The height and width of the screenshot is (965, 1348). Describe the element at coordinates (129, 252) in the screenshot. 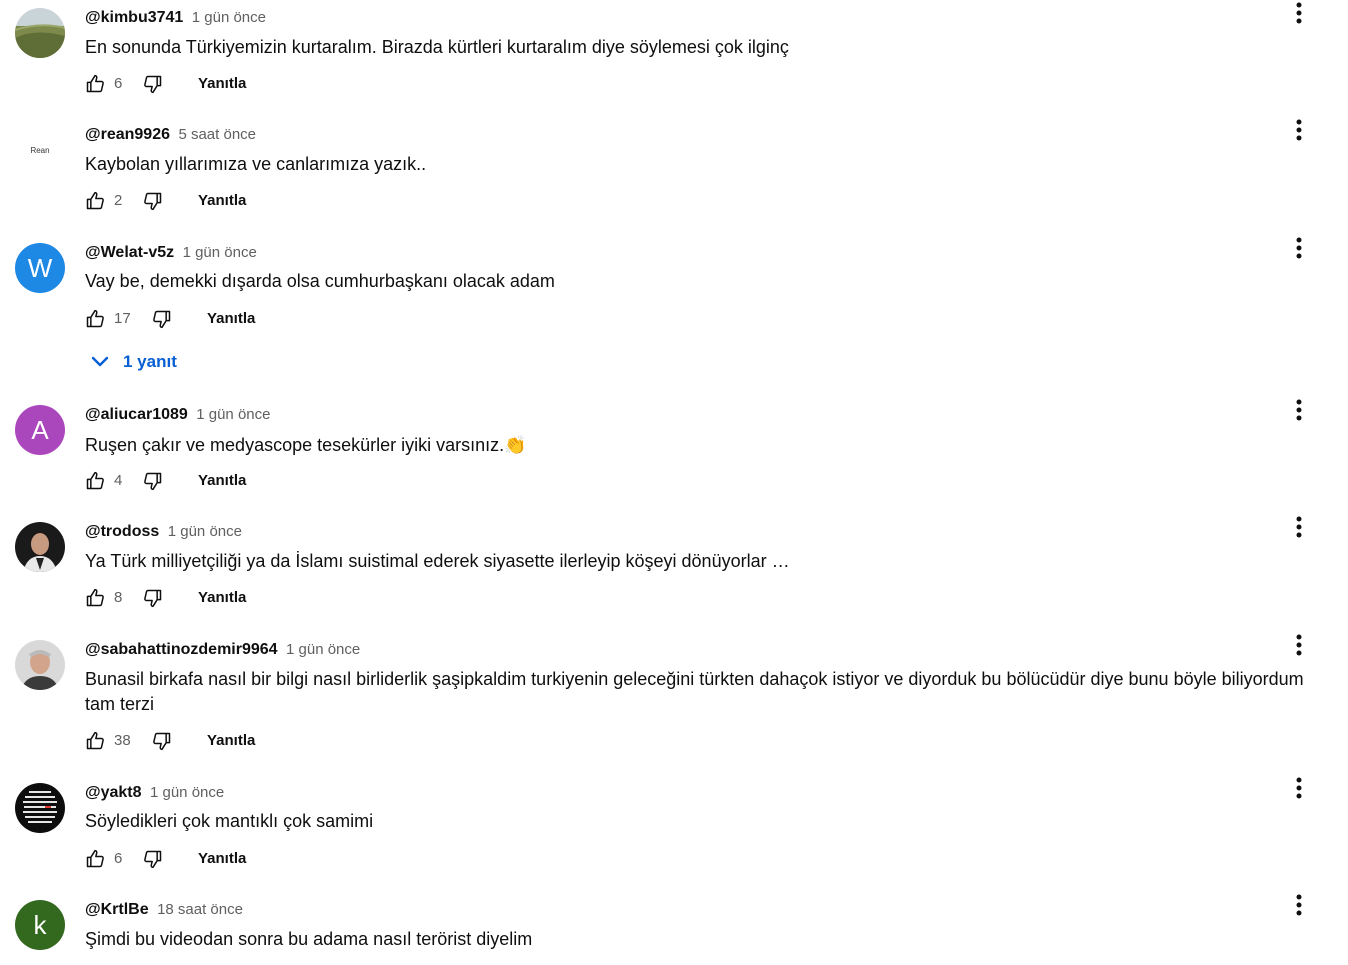

I see `comment-author: @Welat-v5z` at that location.